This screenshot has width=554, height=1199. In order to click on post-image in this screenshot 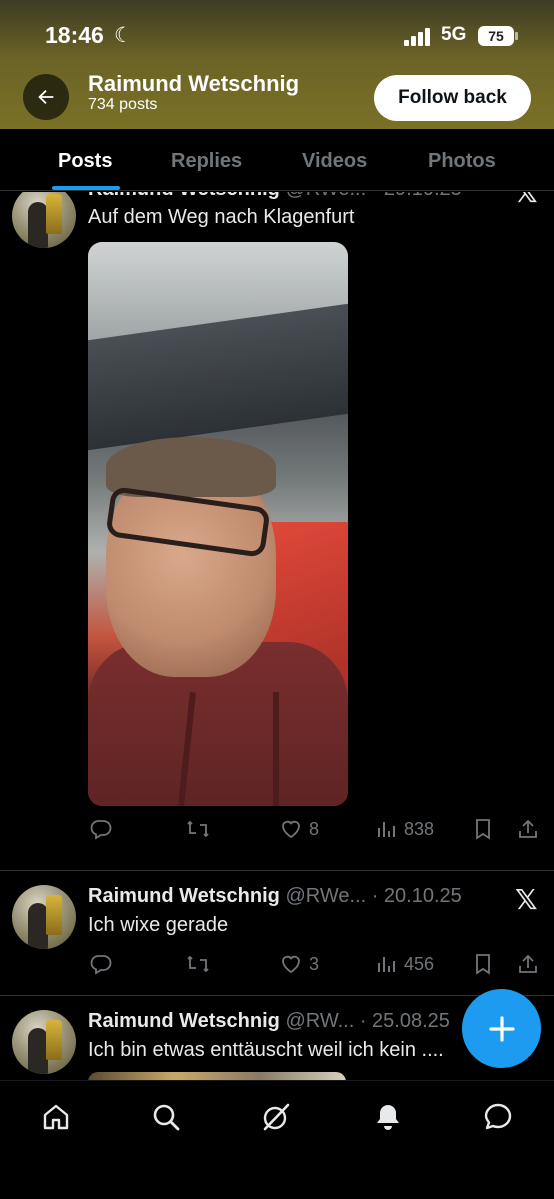, I will do `click(217, 1076)`.